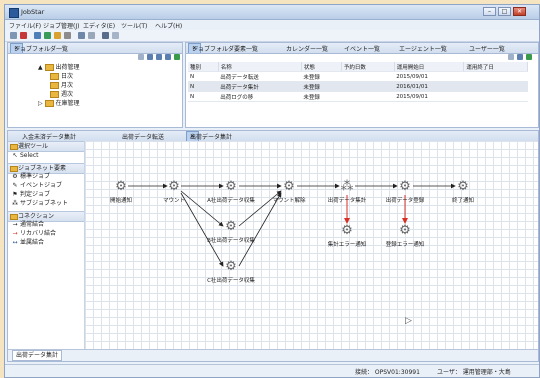  Describe the element at coordinates (321, 67) in the screenshot. I see `column-header: 状態` at that location.